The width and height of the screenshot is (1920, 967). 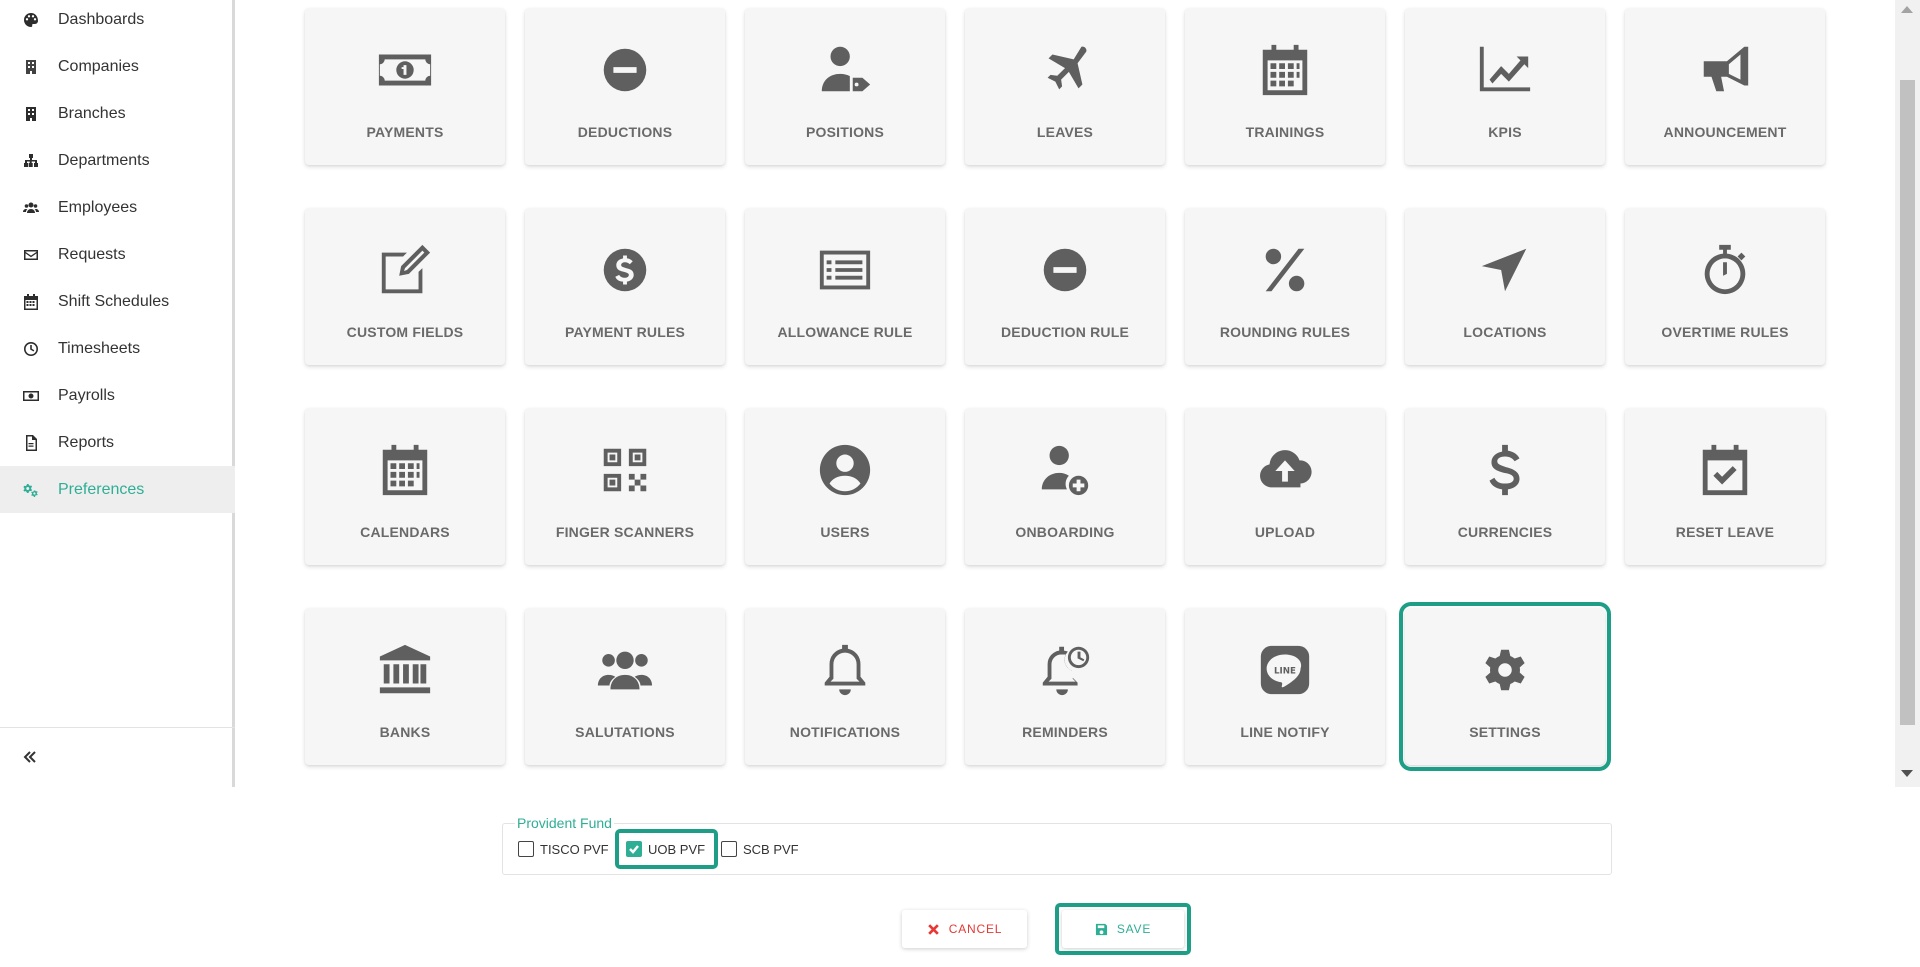 I want to click on sidebar-item-label: Dashboards, so click(x=101, y=19).